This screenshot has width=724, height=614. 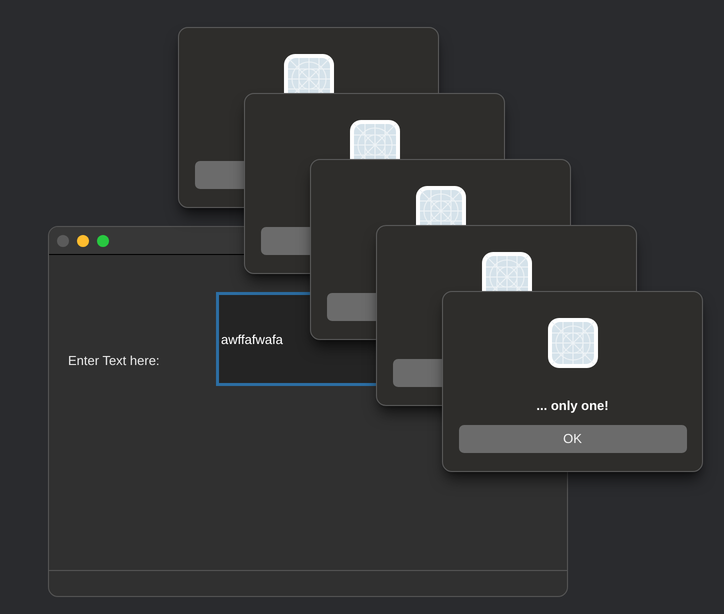 I want to click on field-label: Enter Text here:, so click(x=114, y=361).